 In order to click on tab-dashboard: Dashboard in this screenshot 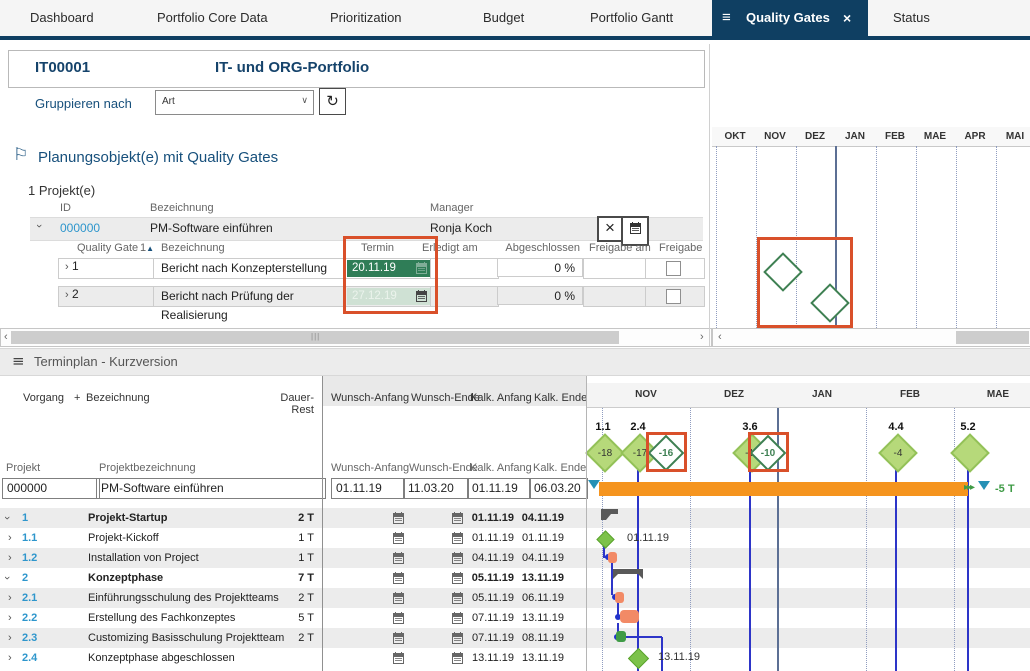, I will do `click(62, 18)`.